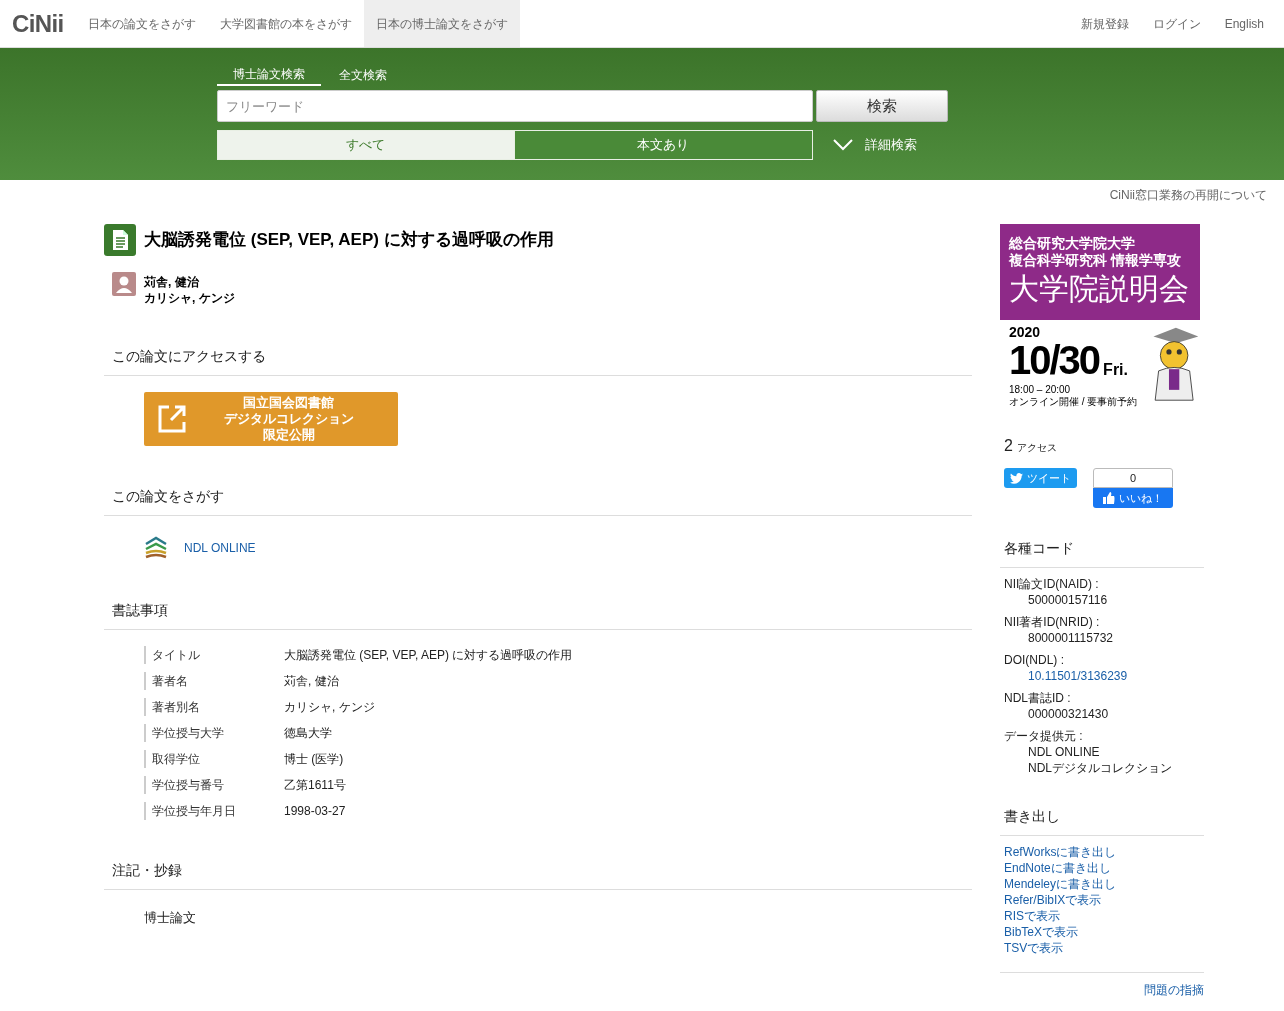 The image size is (1284, 1011). Describe the element at coordinates (172, 419) in the screenshot. I see `external-link-icon` at that location.